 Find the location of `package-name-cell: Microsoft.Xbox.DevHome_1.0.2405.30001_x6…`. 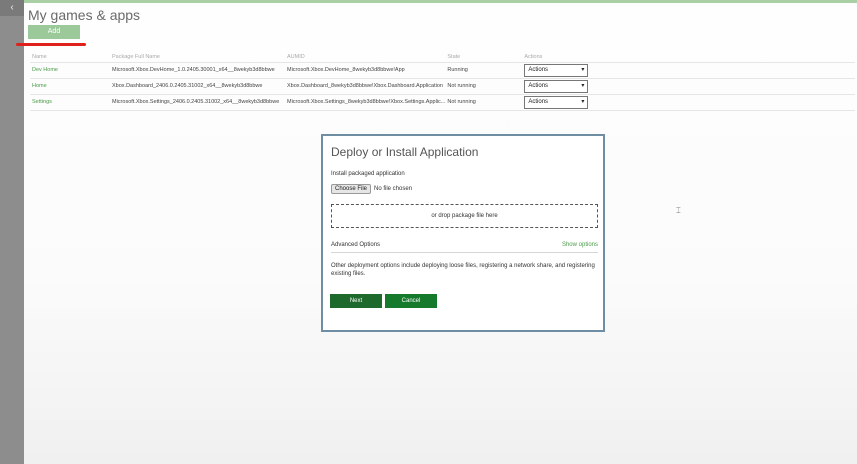

package-name-cell: Microsoft.Xbox.DevHome_1.0.2405.30001_x6… is located at coordinates (197, 69).